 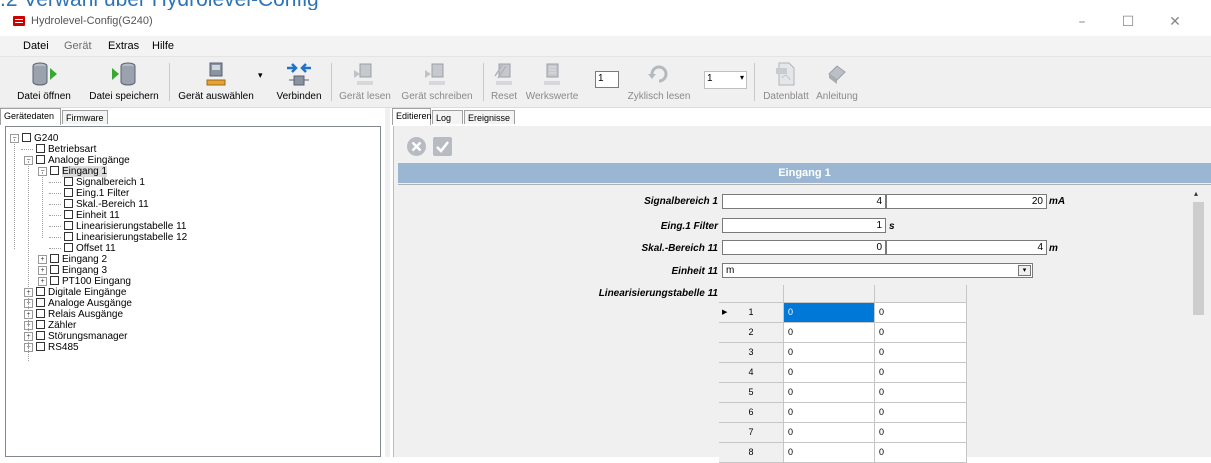 I want to click on tree-item: Offset 11, so click(x=82, y=248).